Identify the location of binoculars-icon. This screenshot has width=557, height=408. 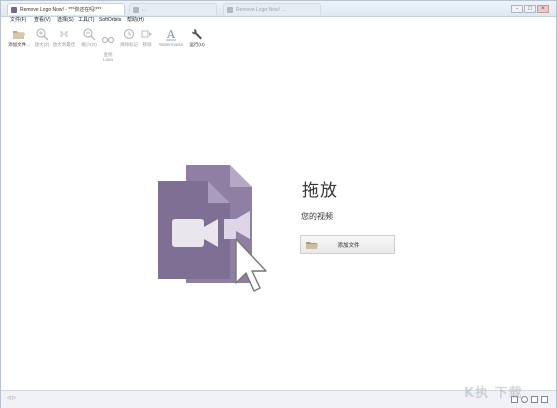
(108, 40).